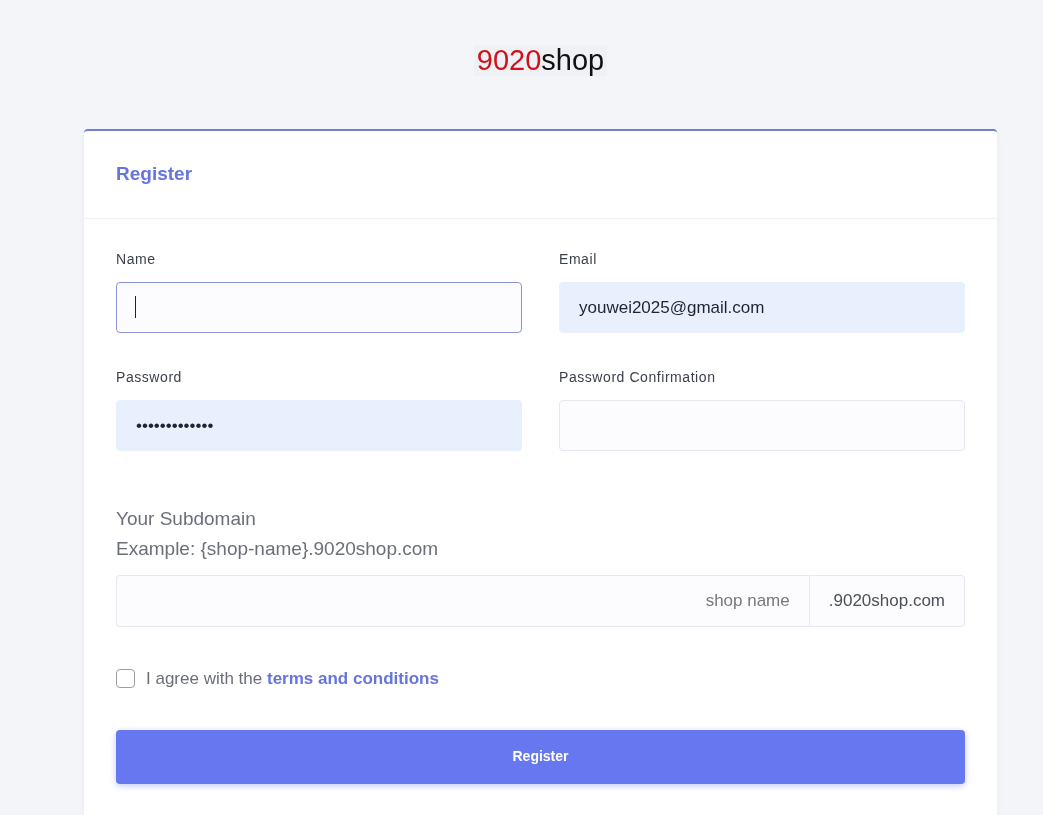  What do you see at coordinates (540, 60) in the screenshot?
I see `shop-logo: 9020shop` at bounding box center [540, 60].